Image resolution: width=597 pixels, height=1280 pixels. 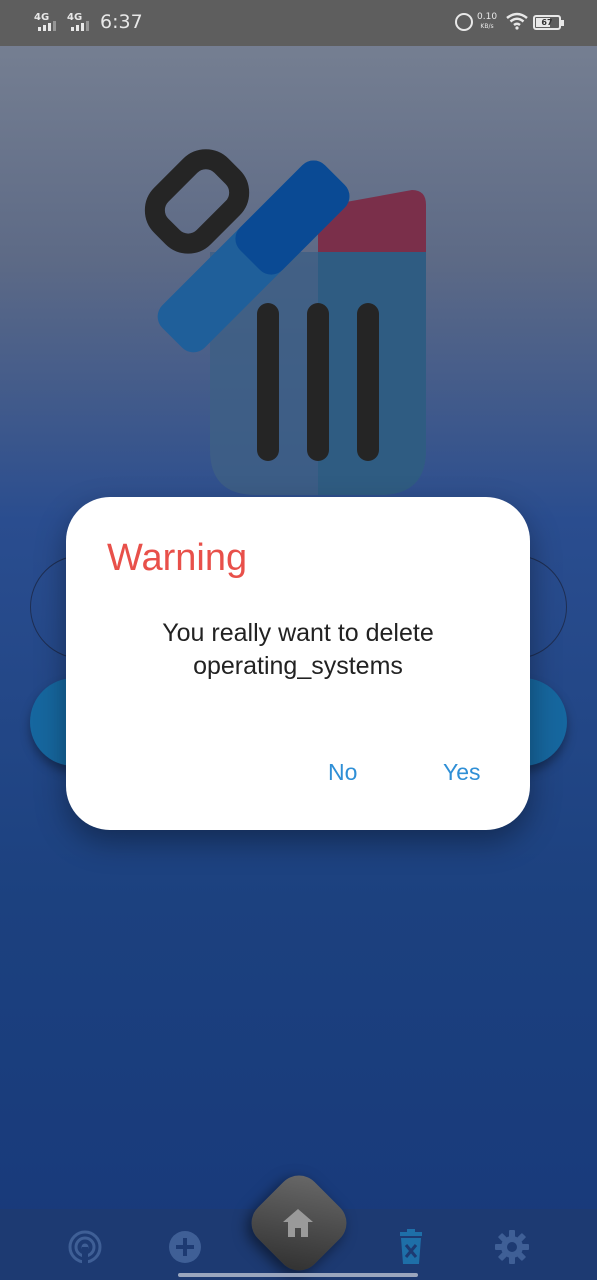 I want to click on dialog-message-line2: operating_systems, so click(x=298, y=666).